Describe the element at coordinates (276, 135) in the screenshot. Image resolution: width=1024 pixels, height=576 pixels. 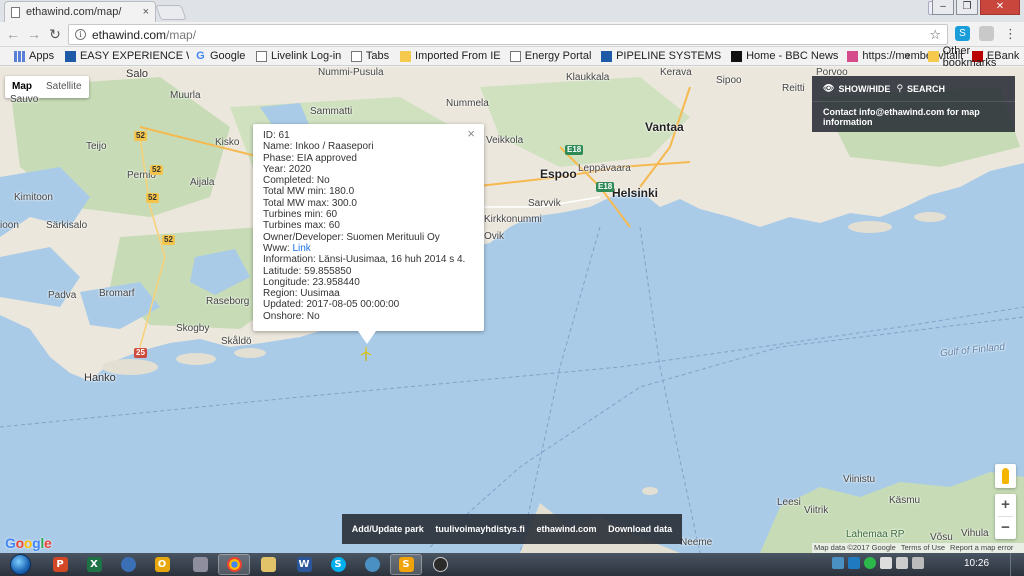
I see `info-line: ID: 61` at that location.